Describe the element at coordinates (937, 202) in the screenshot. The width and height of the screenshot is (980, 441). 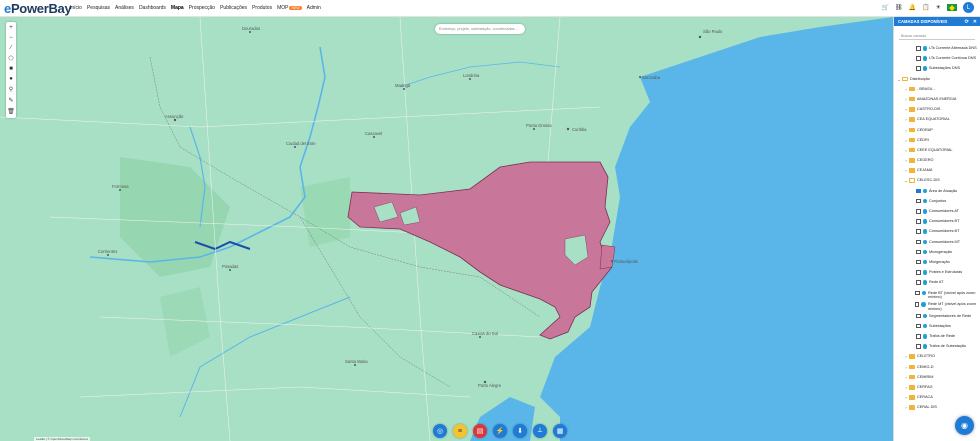
I see `layer-row: Conjuntos` at that location.